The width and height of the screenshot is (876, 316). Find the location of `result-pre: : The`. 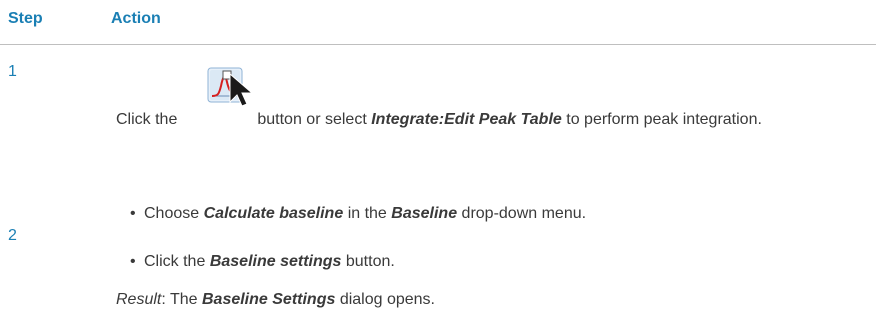

result-pre: : The is located at coordinates (179, 299).